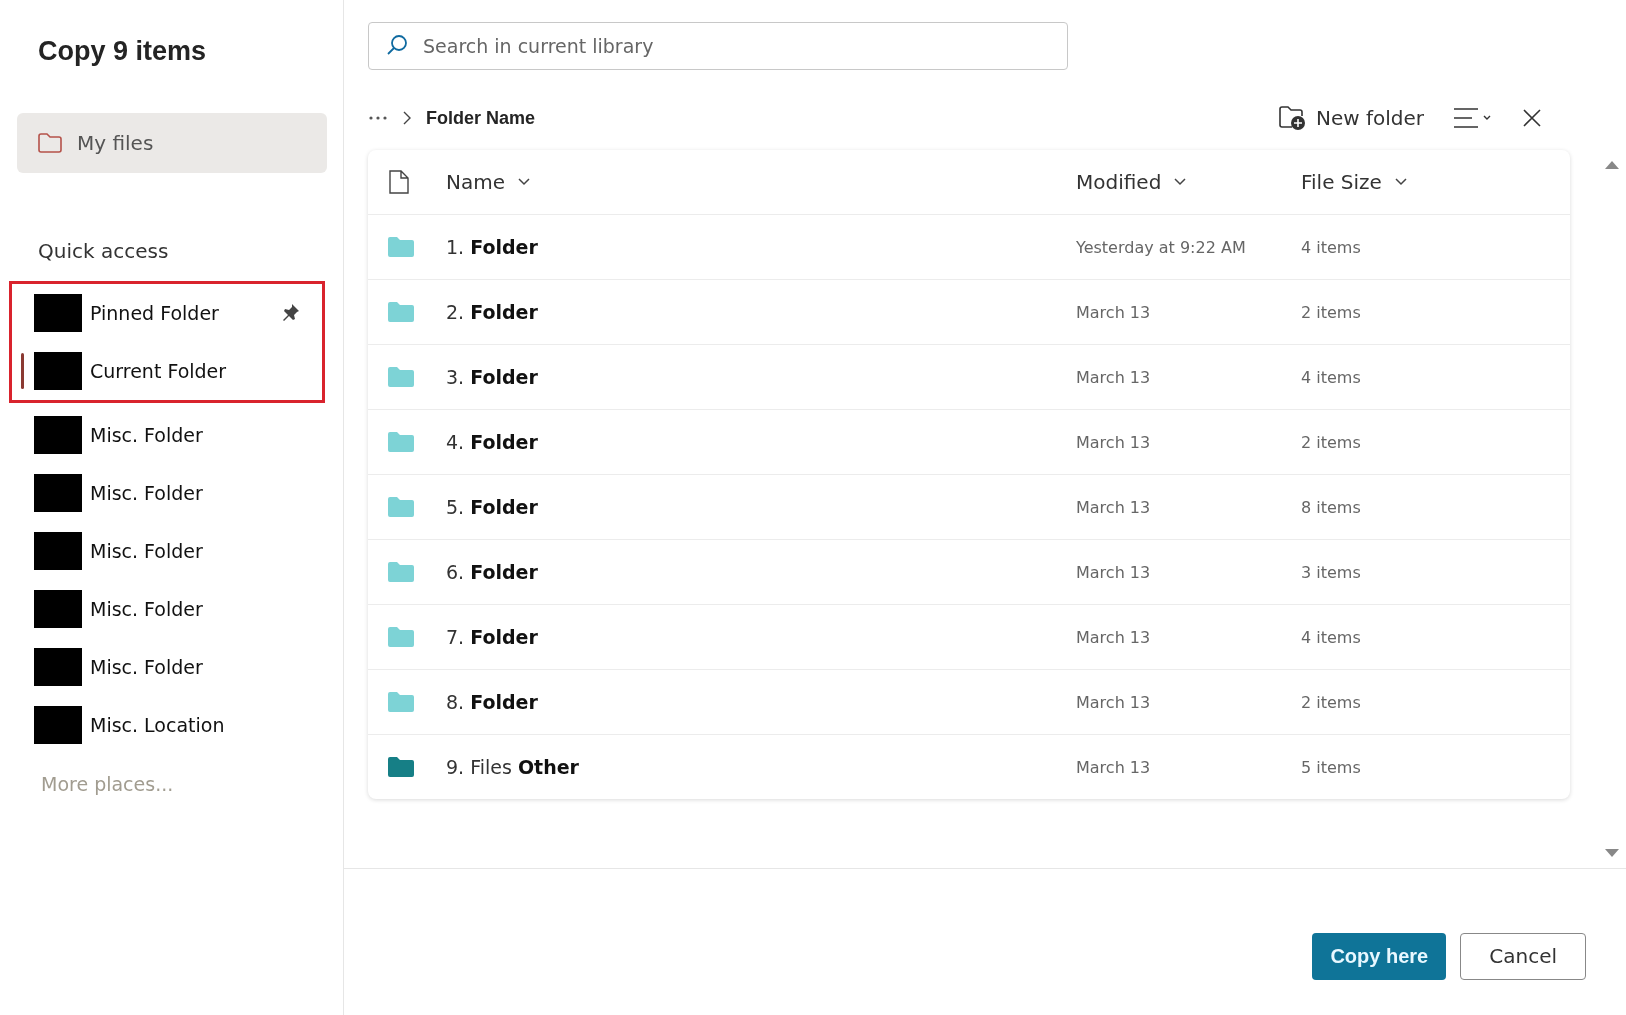 This screenshot has height=1015, width=1626. Describe the element at coordinates (1350, 118) in the screenshot. I see `new-folder-button: New folder` at that location.